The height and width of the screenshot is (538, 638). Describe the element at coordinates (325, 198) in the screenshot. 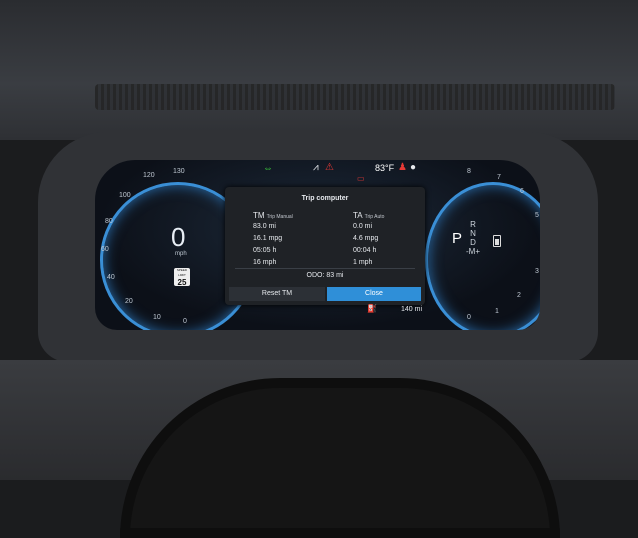

I see `dialog-title: Trip computer` at that location.